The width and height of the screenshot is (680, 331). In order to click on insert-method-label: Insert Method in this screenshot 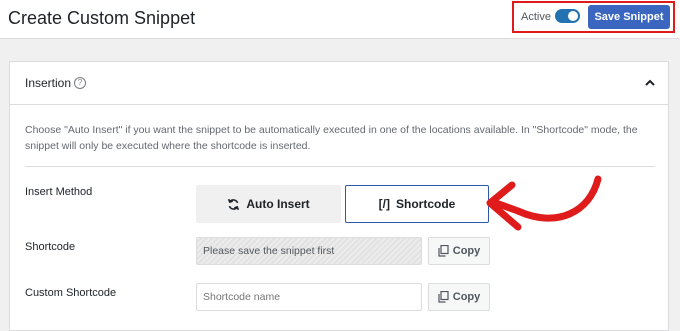, I will do `click(59, 192)`.